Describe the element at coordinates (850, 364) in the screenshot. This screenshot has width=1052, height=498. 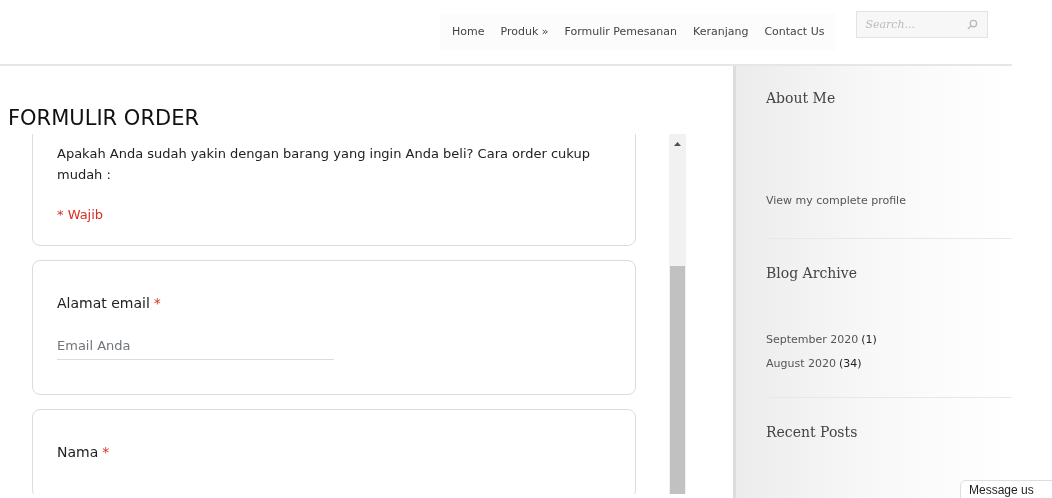
I see `post-count: (34)` at that location.